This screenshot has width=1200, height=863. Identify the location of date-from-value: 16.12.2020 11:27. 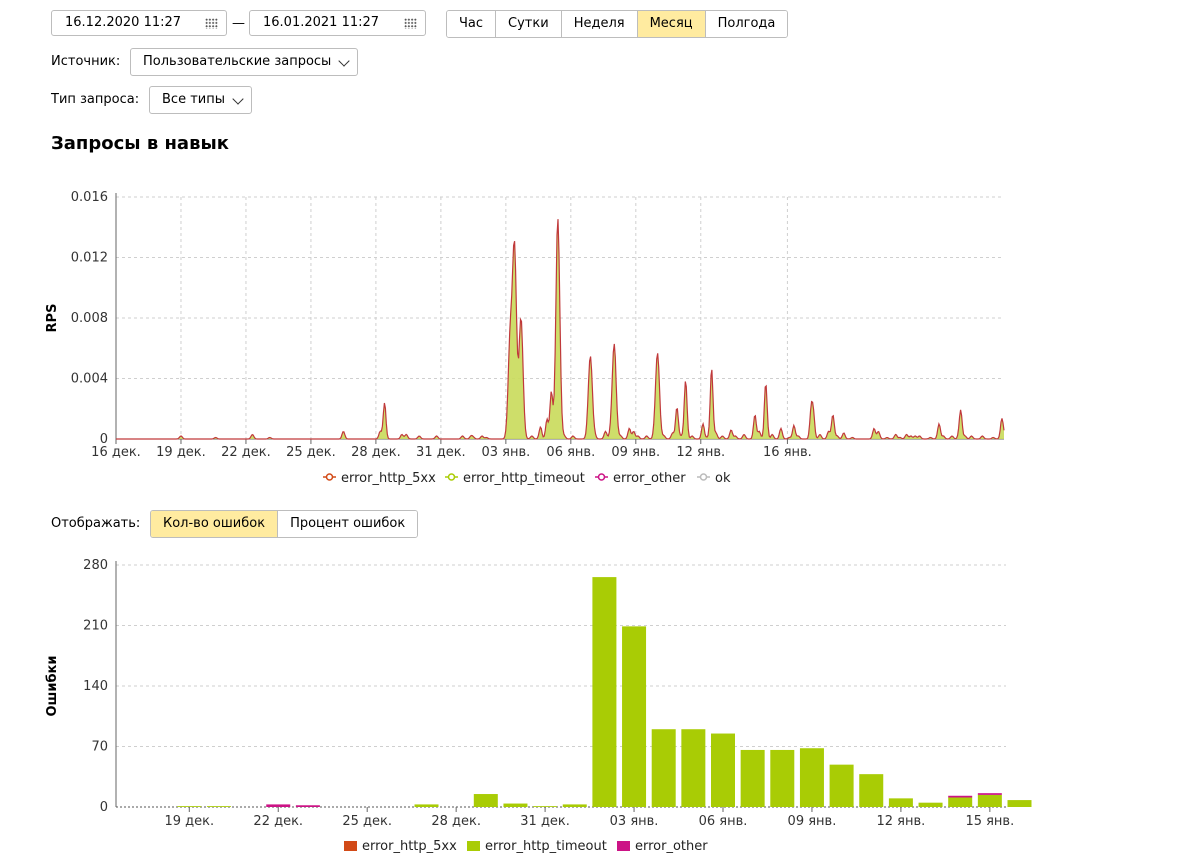
(123, 22).